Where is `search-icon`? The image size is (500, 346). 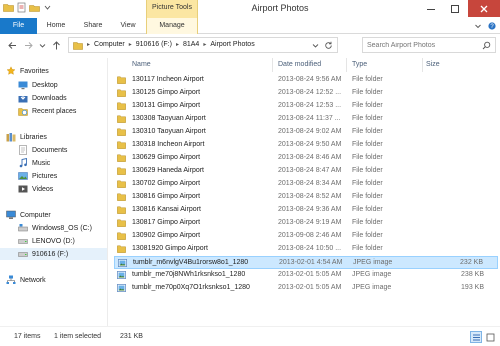 search-icon is located at coordinates (486, 46).